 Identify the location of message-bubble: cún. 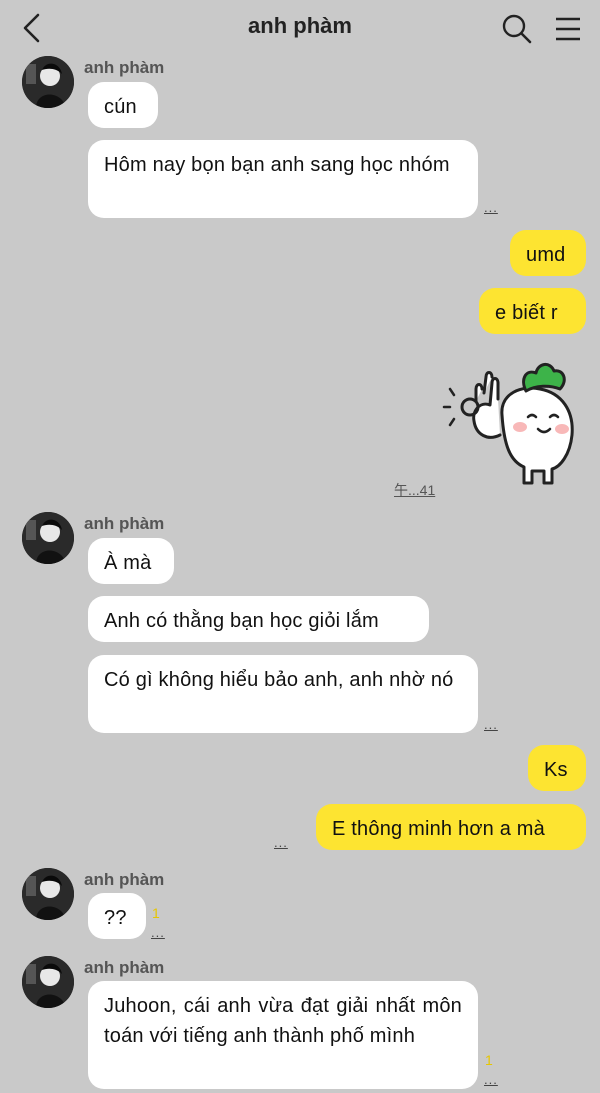
(123, 105).